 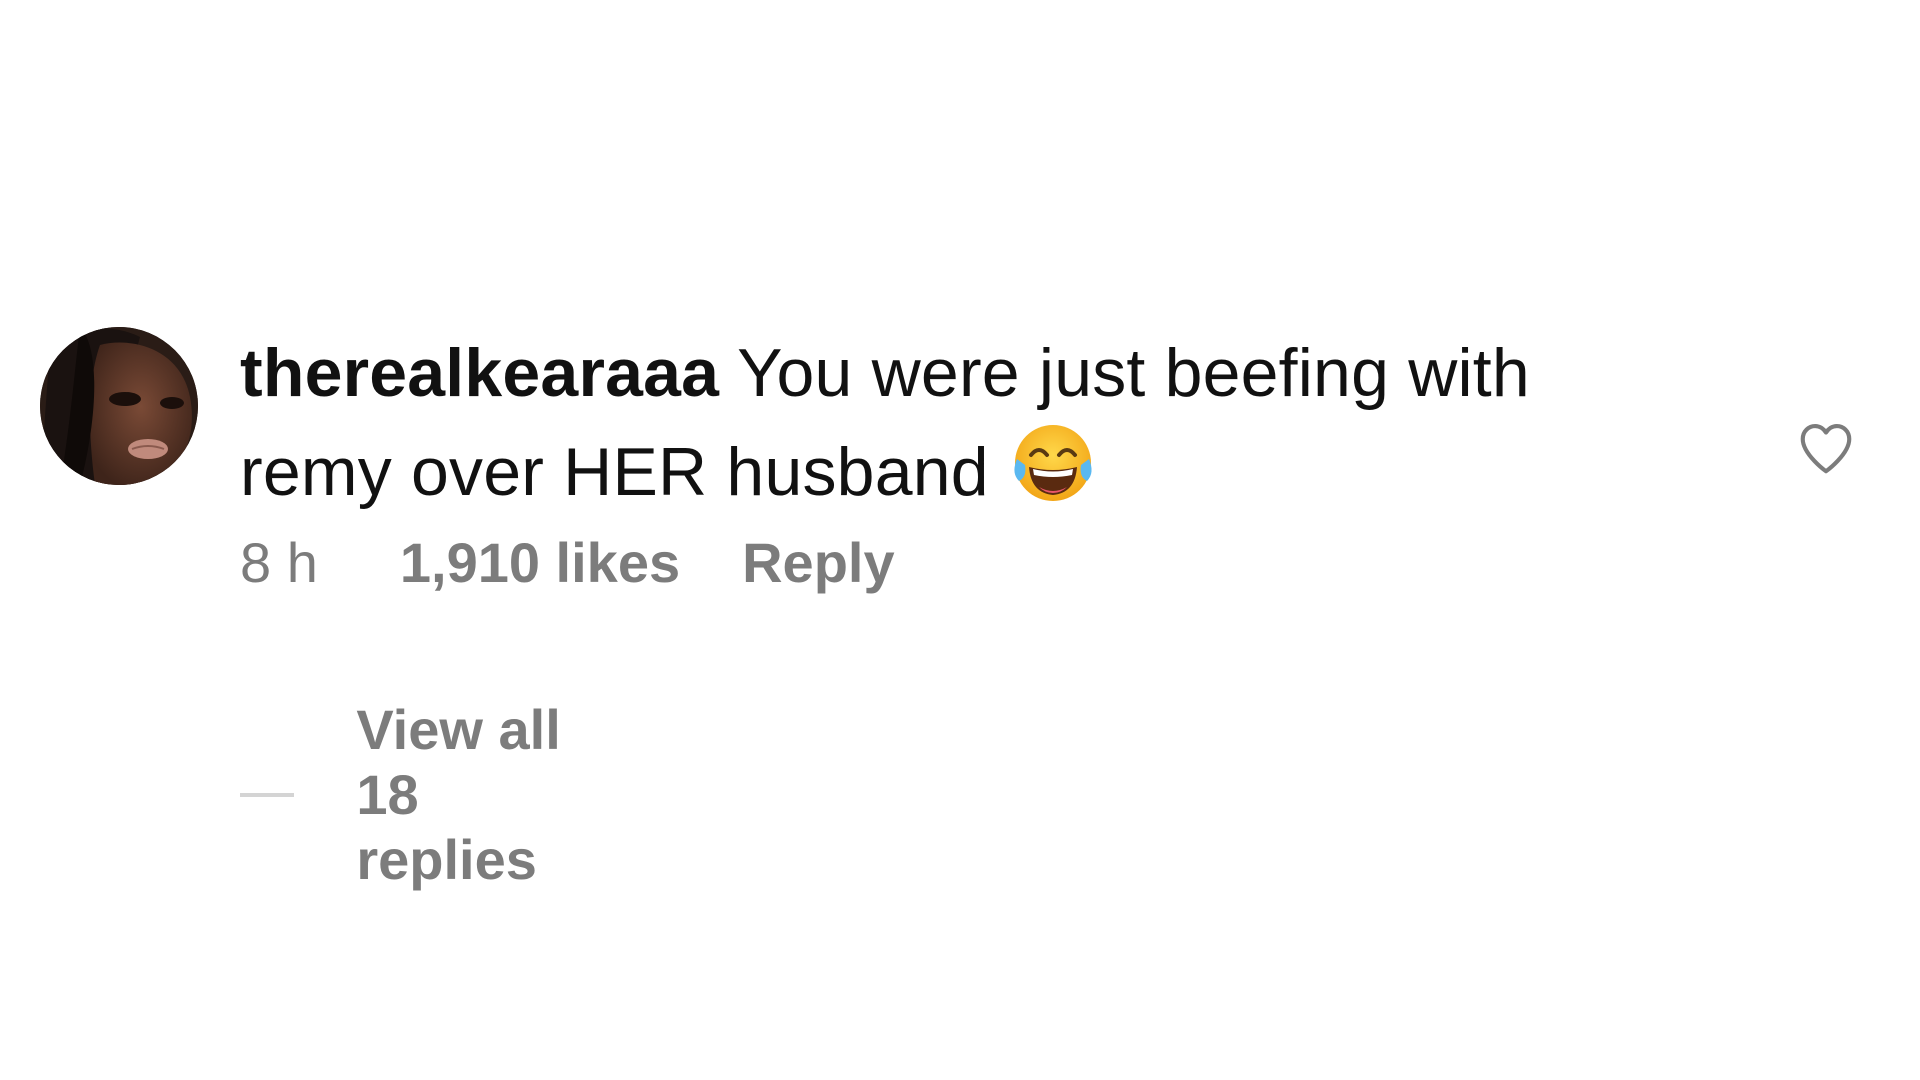 What do you see at coordinates (818, 562) in the screenshot?
I see `reply-button: Reply` at bounding box center [818, 562].